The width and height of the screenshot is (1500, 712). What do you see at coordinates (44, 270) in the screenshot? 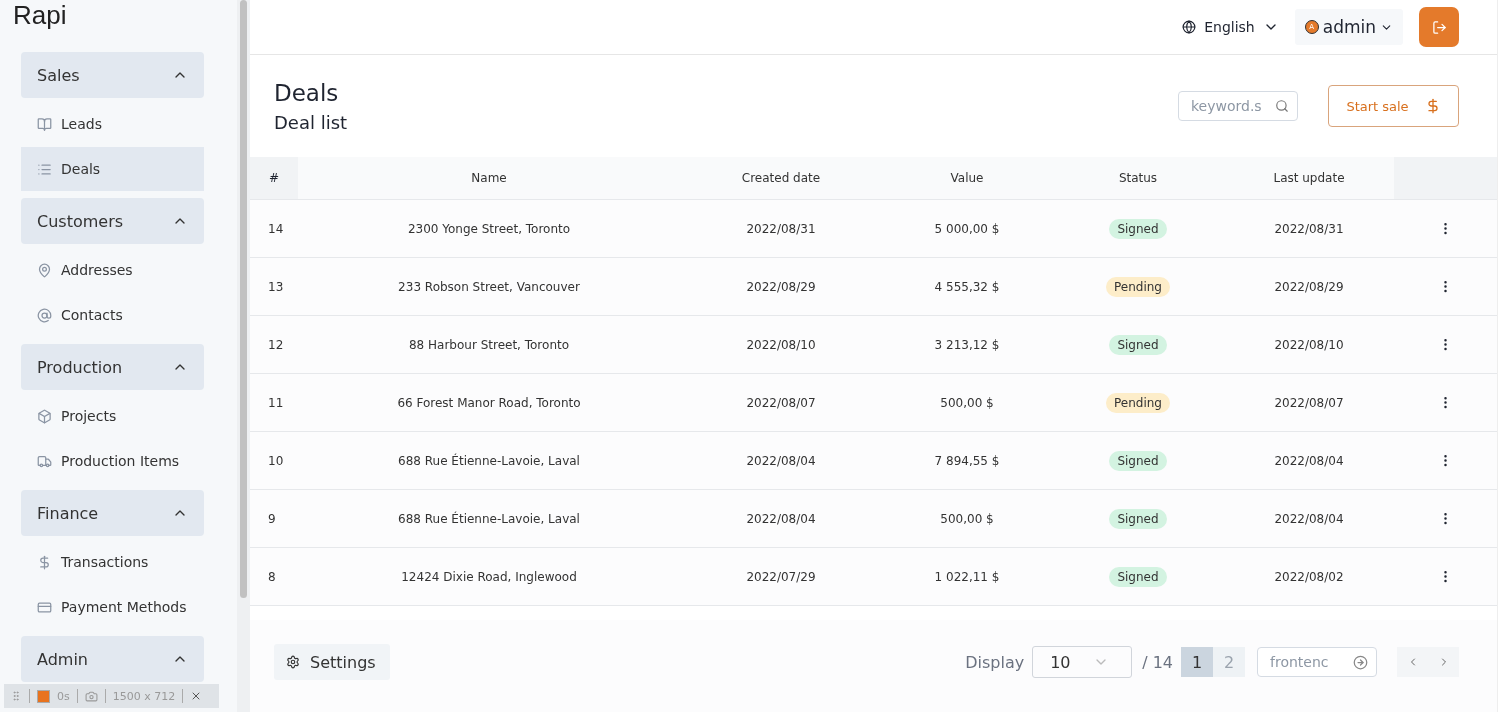
I see `map-pin-icon` at bounding box center [44, 270].